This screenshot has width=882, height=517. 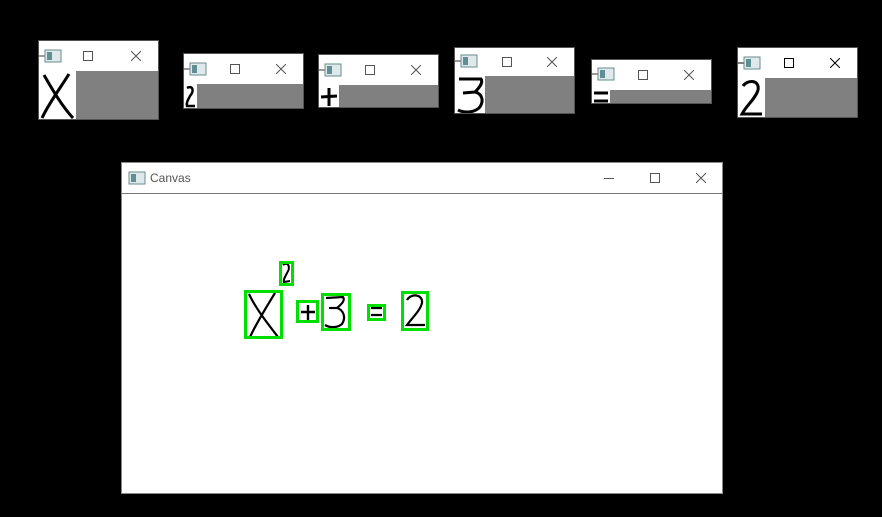 What do you see at coordinates (422, 178) in the screenshot?
I see `title-bar: Canvas` at bounding box center [422, 178].